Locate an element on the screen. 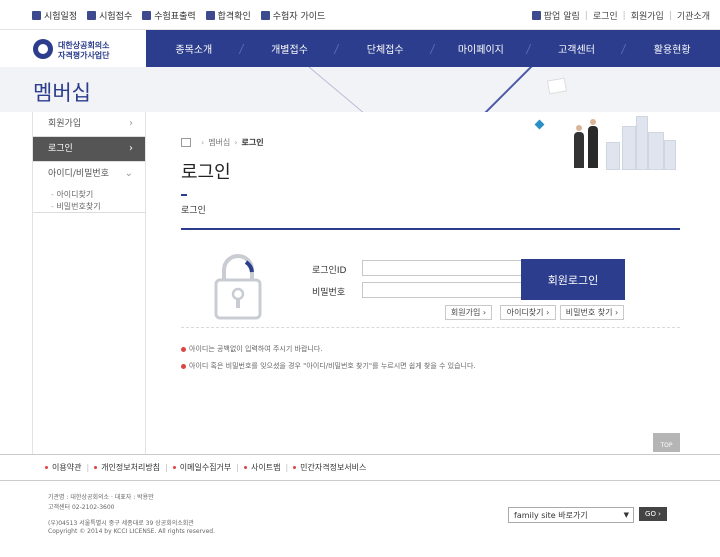 This screenshot has width=720, height=557. footer-link-email-refuse: 이메일수집거부 is located at coordinates (202, 467).